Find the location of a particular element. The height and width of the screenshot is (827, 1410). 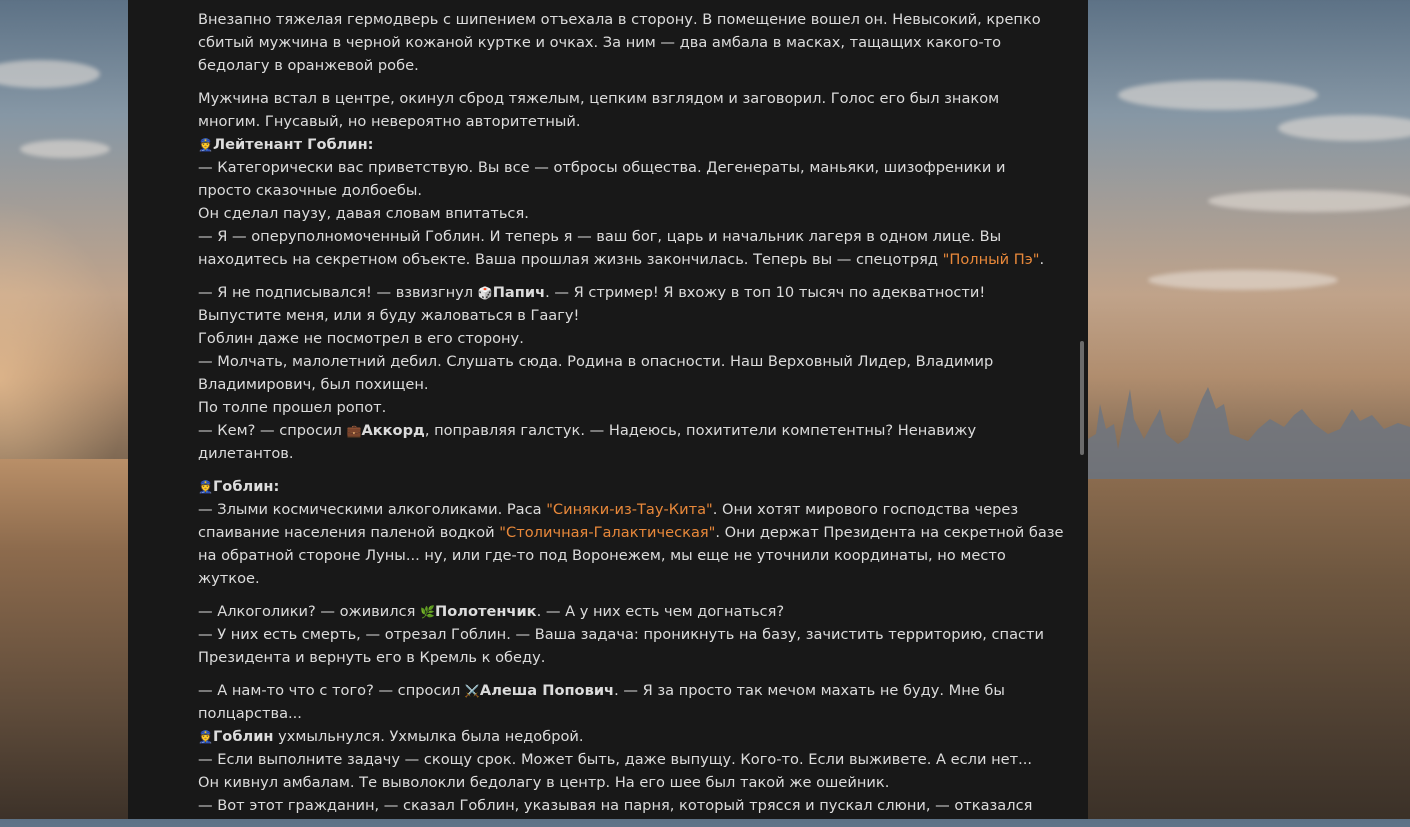

sun-haze is located at coordinates (64, 350).